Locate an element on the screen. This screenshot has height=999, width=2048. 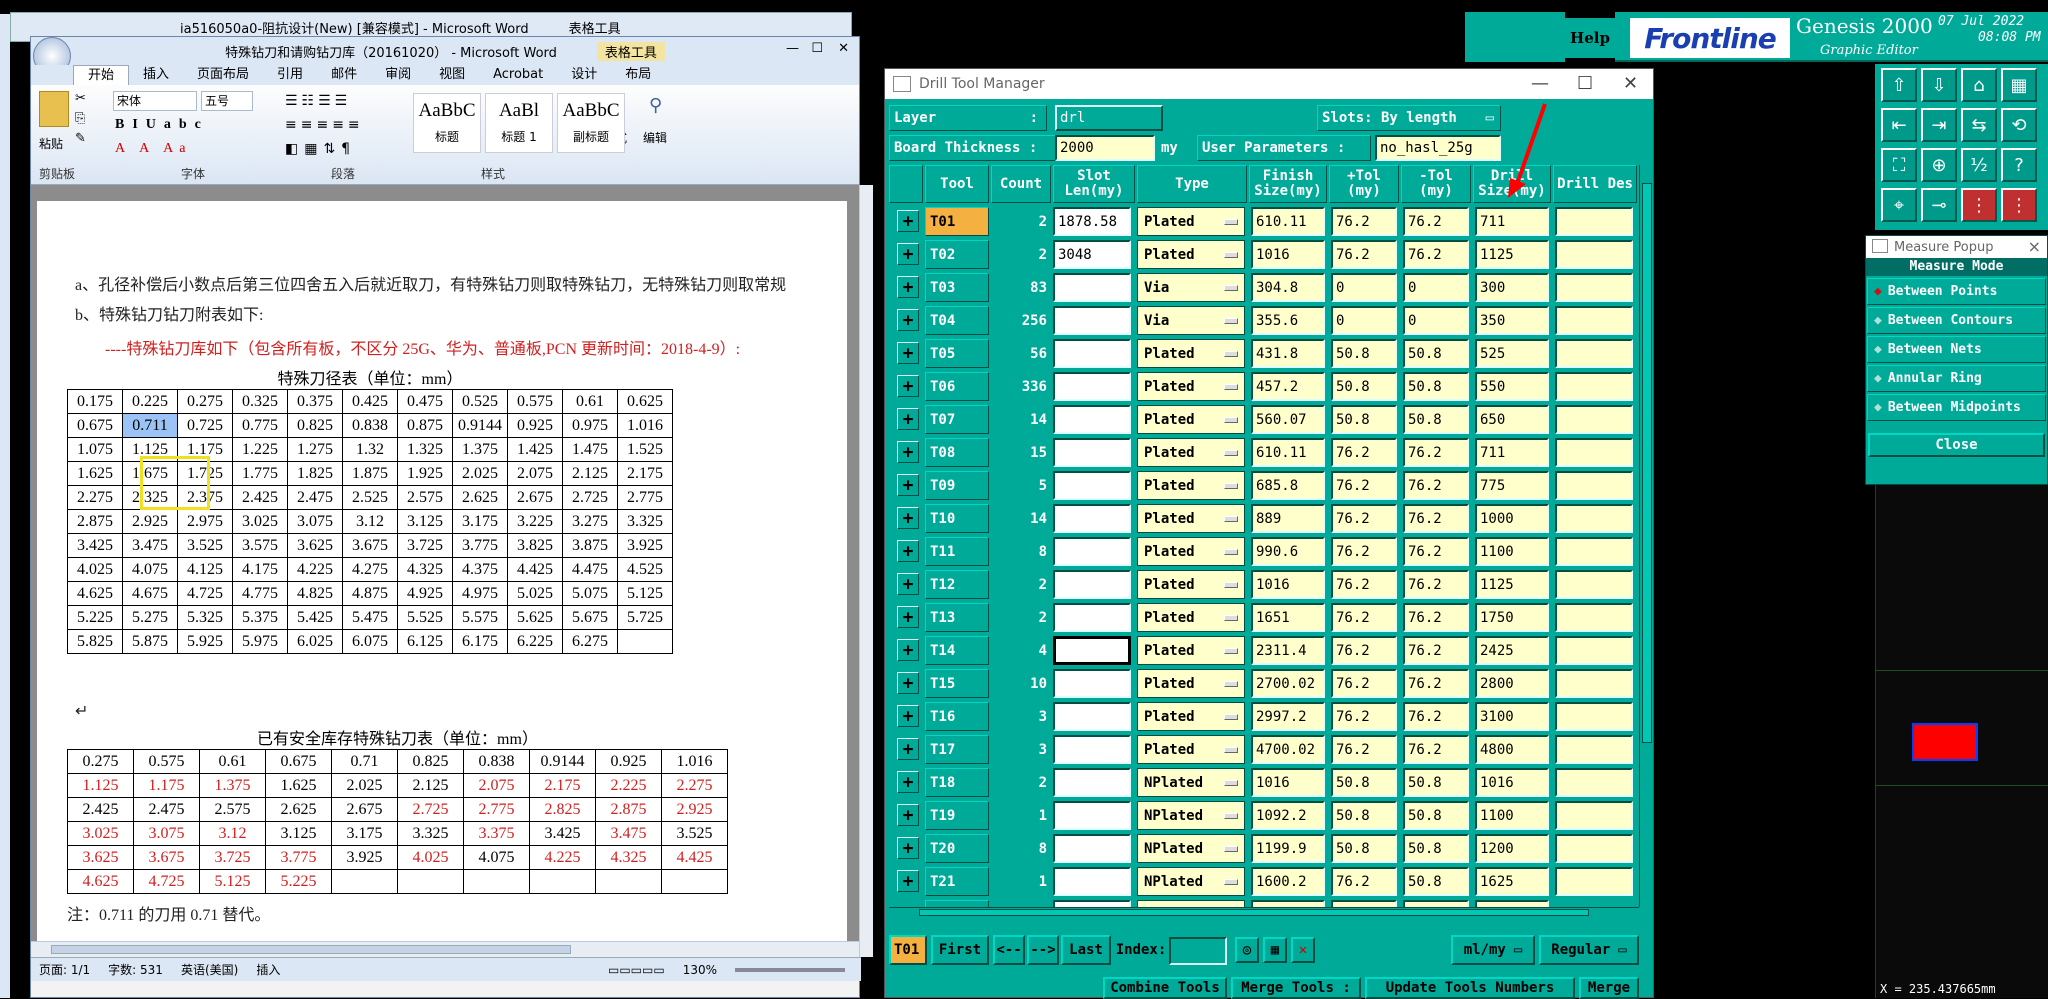
drill-size-field: 1750 is located at coordinates (1512, 617).